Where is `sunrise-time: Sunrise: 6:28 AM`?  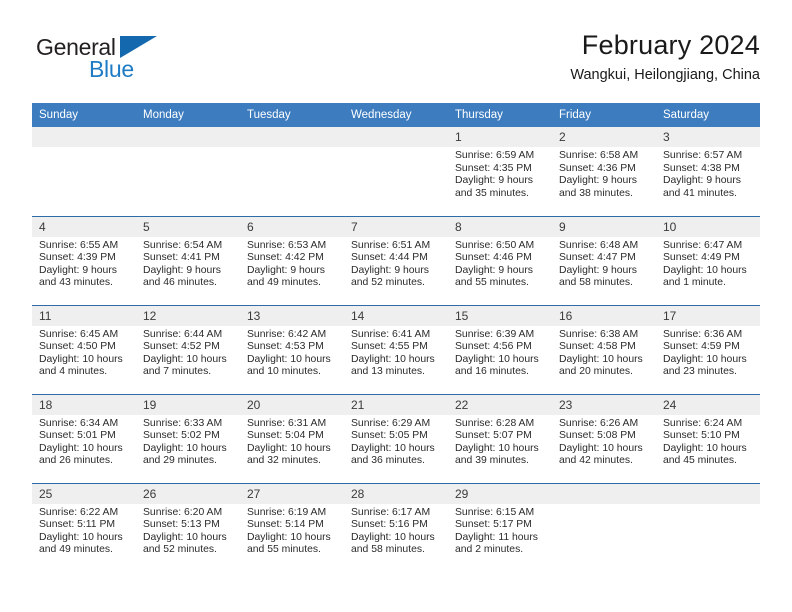
sunrise-time: Sunrise: 6:28 AM is located at coordinates (495, 423).